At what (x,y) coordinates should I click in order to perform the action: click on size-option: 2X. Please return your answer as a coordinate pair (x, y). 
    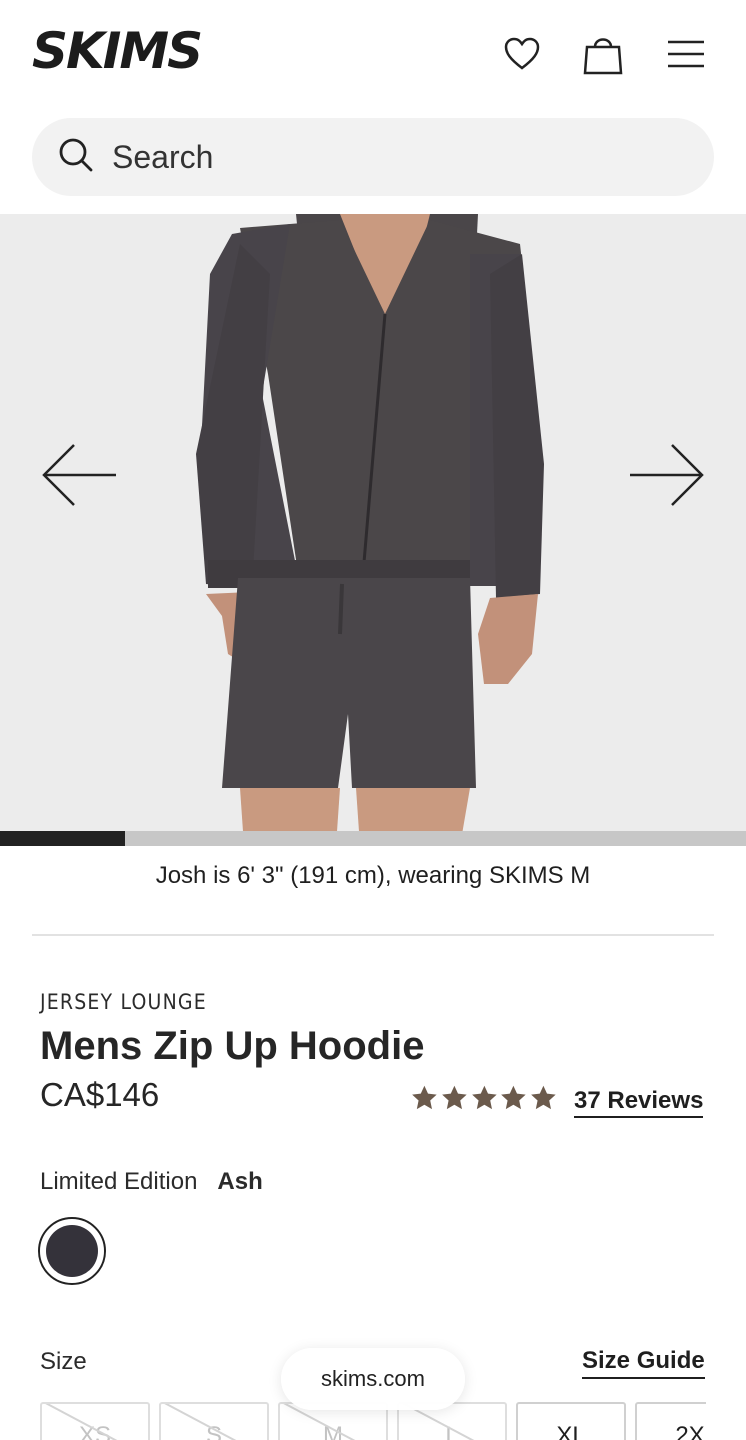
    Looking at the image, I should click on (670, 1421).